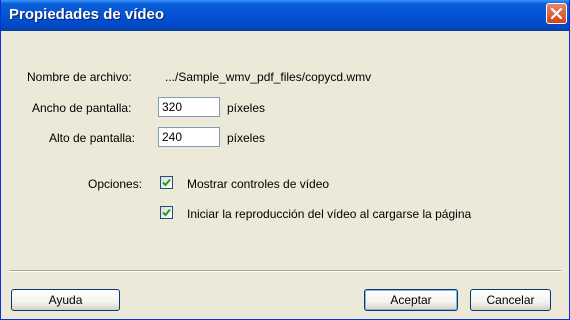  What do you see at coordinates (285, 271) in the screenshot?
I see `divider` at bounding box center [285, 271].